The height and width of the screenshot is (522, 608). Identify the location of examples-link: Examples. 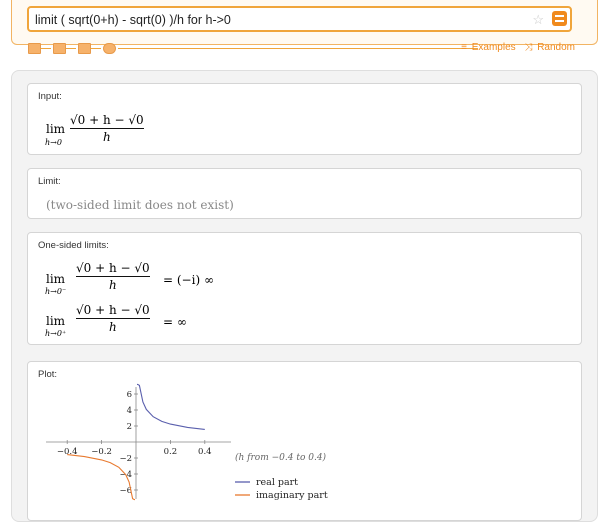
(494, 47).